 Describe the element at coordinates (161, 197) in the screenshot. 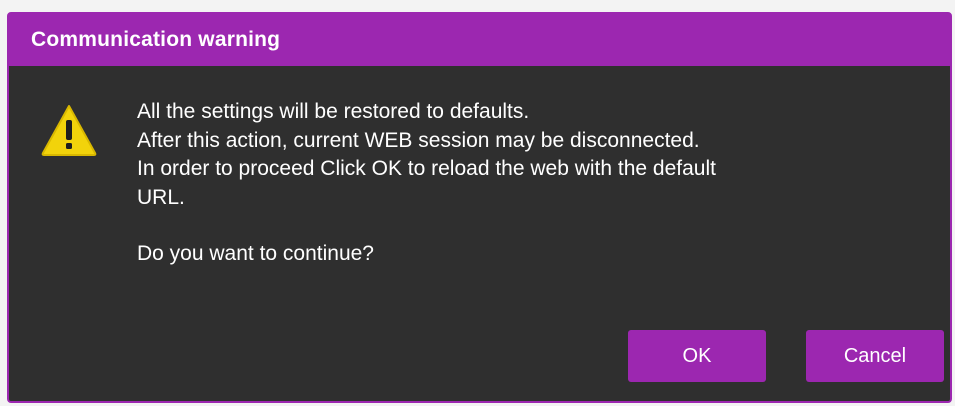

I see `message-line: URL.` at that location.